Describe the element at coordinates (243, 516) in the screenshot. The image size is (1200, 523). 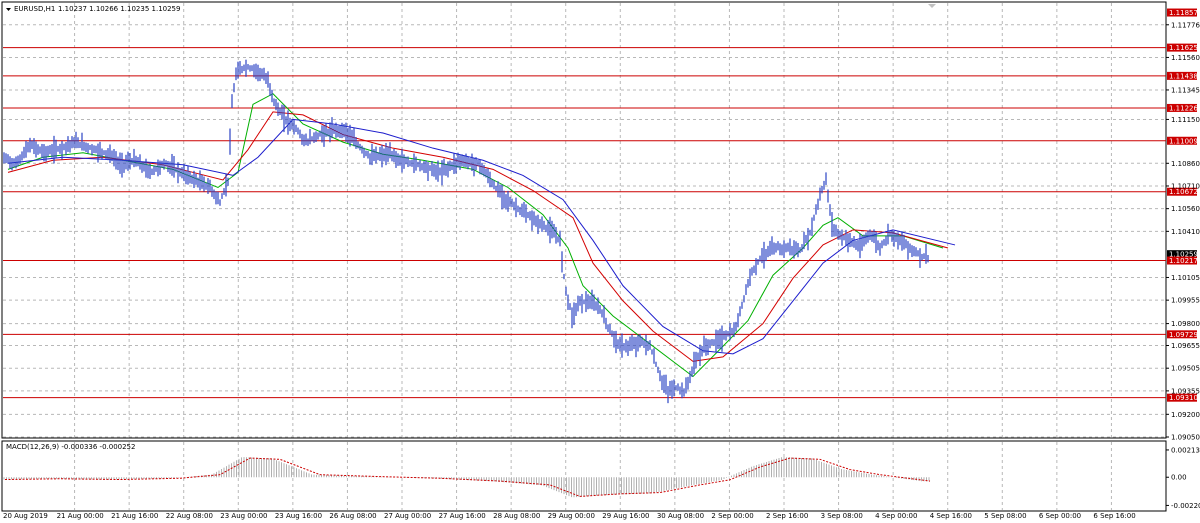
I see `time-tick-label: 23 Aug 00:00` at that location.